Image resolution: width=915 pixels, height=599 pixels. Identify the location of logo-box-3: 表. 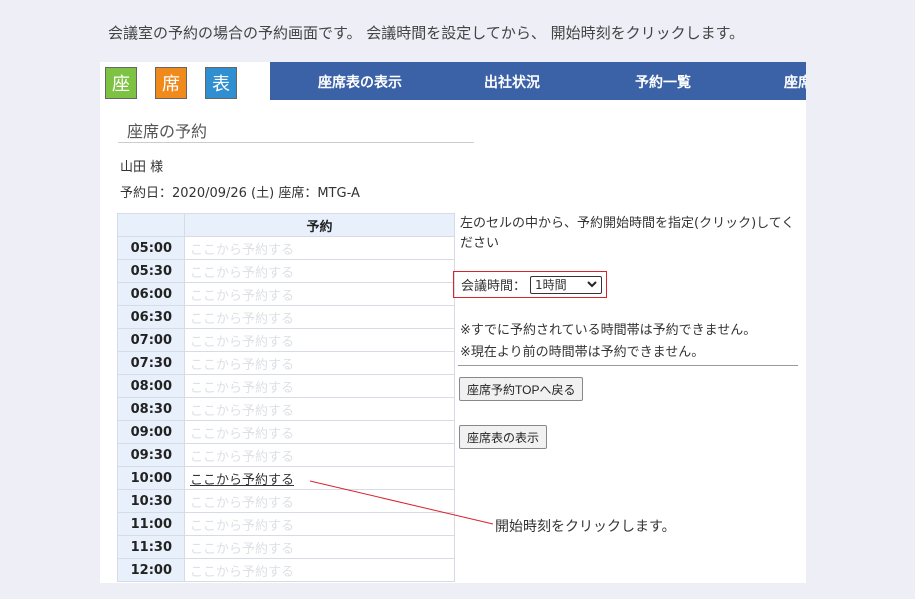
(221, 83).